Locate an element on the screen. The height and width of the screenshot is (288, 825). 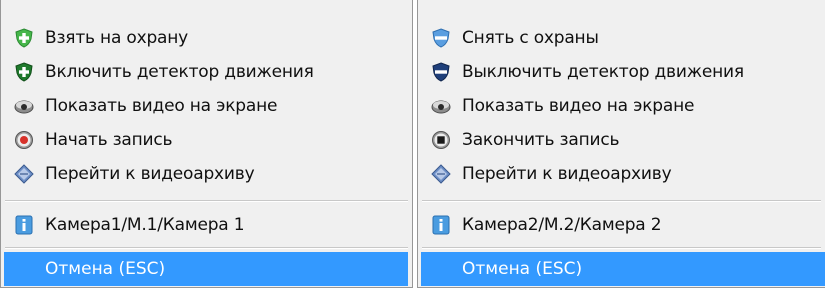
record-icon is located at coordinates (24, 140).